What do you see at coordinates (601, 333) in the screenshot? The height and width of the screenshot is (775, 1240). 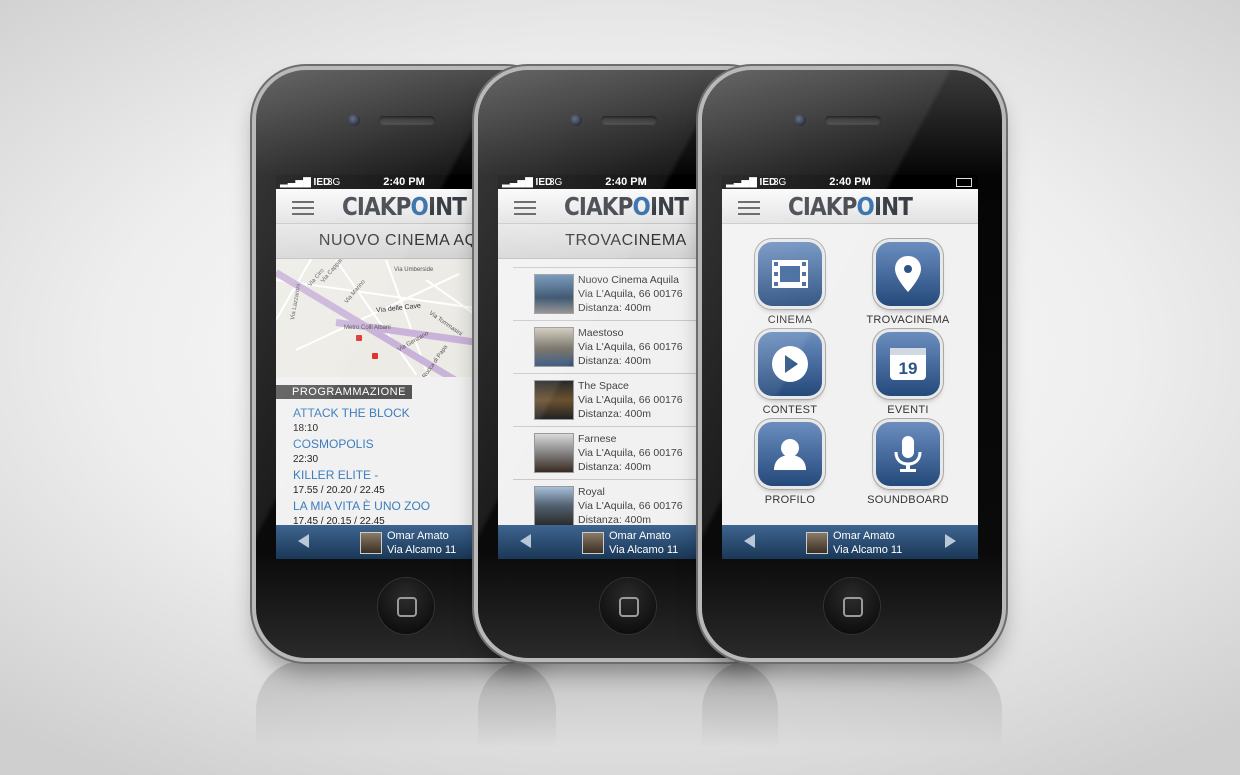 I see `cinema-name: Maestoso` at bounding box center [601, 333].